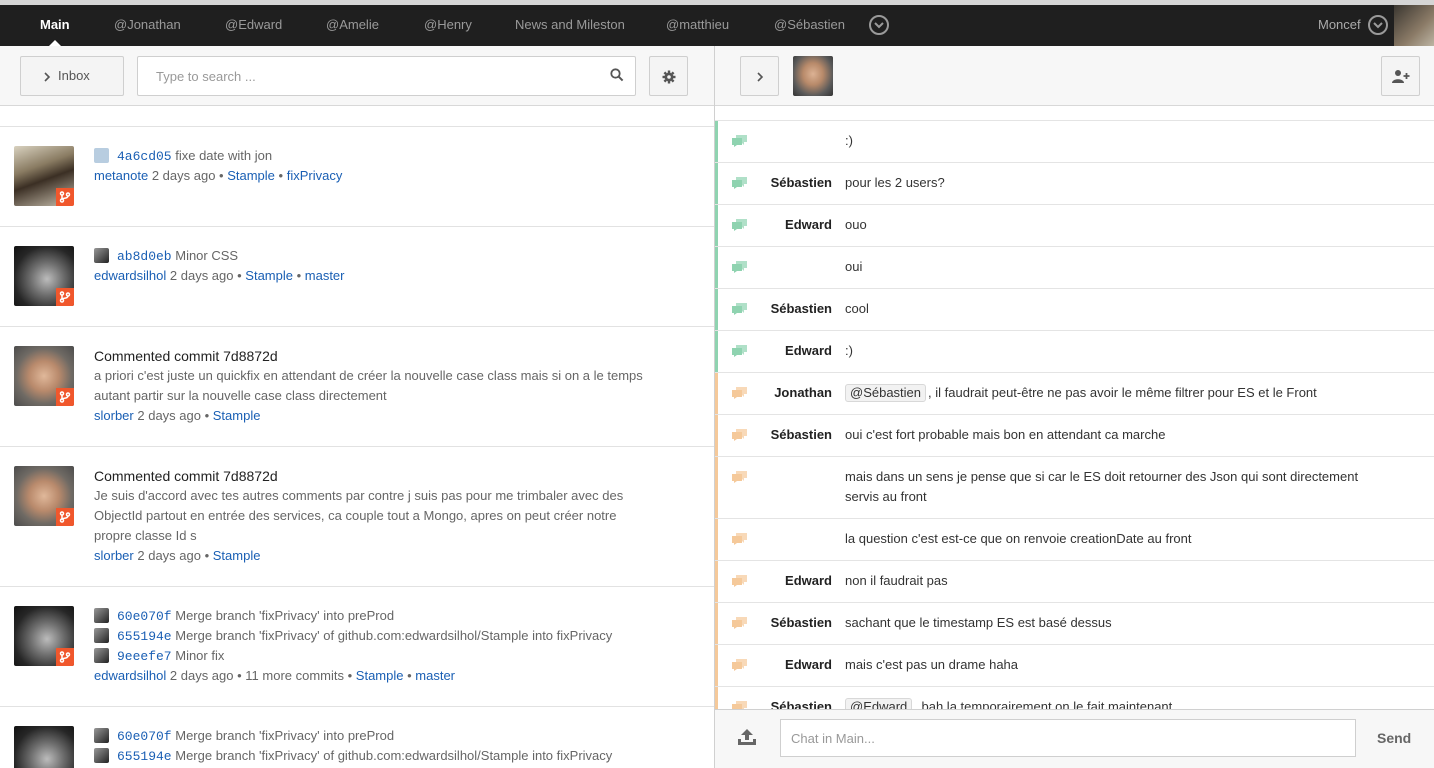 This screenshot has height=768, width=1434. What do you see at coordinates (147, 25) in the screenshot?
I see `tab-jonathan: @Jonathan` at bounding box center [147, 25].